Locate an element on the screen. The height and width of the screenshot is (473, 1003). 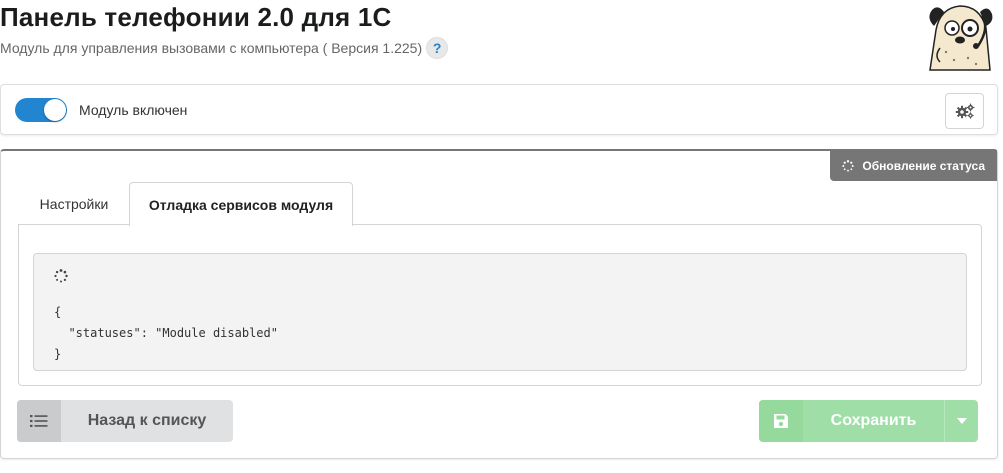
back-to-list-button: Назад к списку is located at coordinates (125, 421).